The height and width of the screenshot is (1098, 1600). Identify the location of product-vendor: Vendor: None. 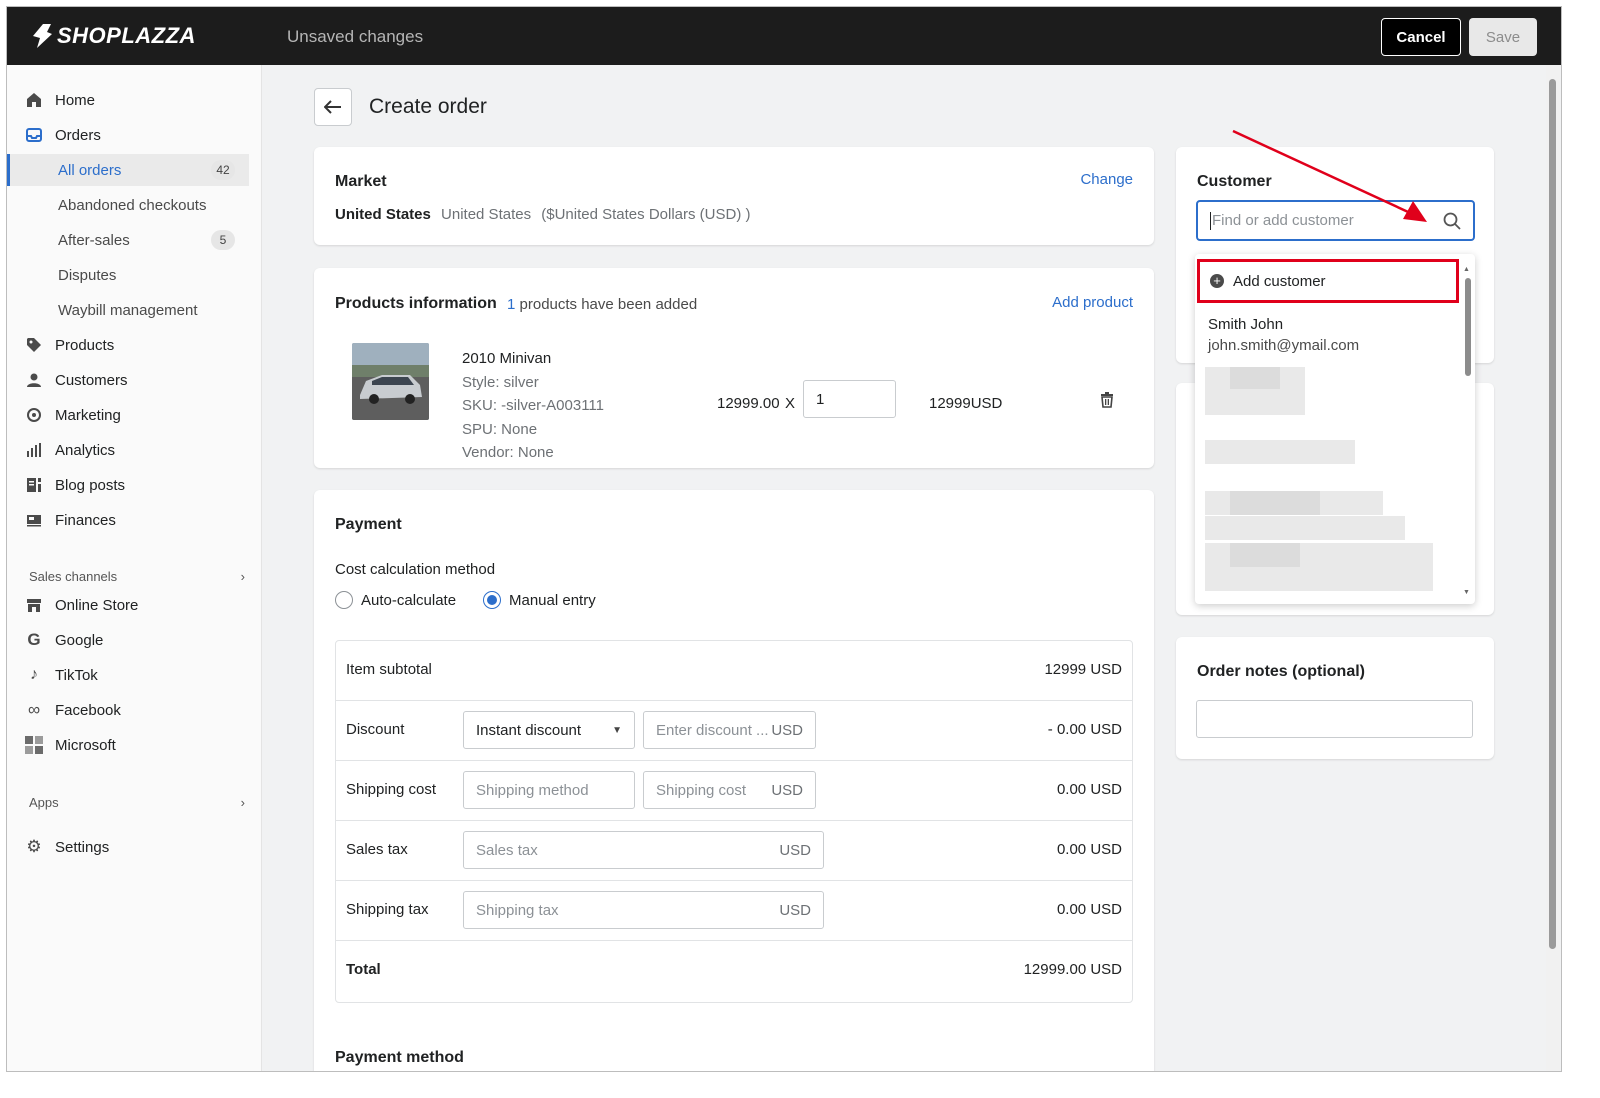
(508, 452).